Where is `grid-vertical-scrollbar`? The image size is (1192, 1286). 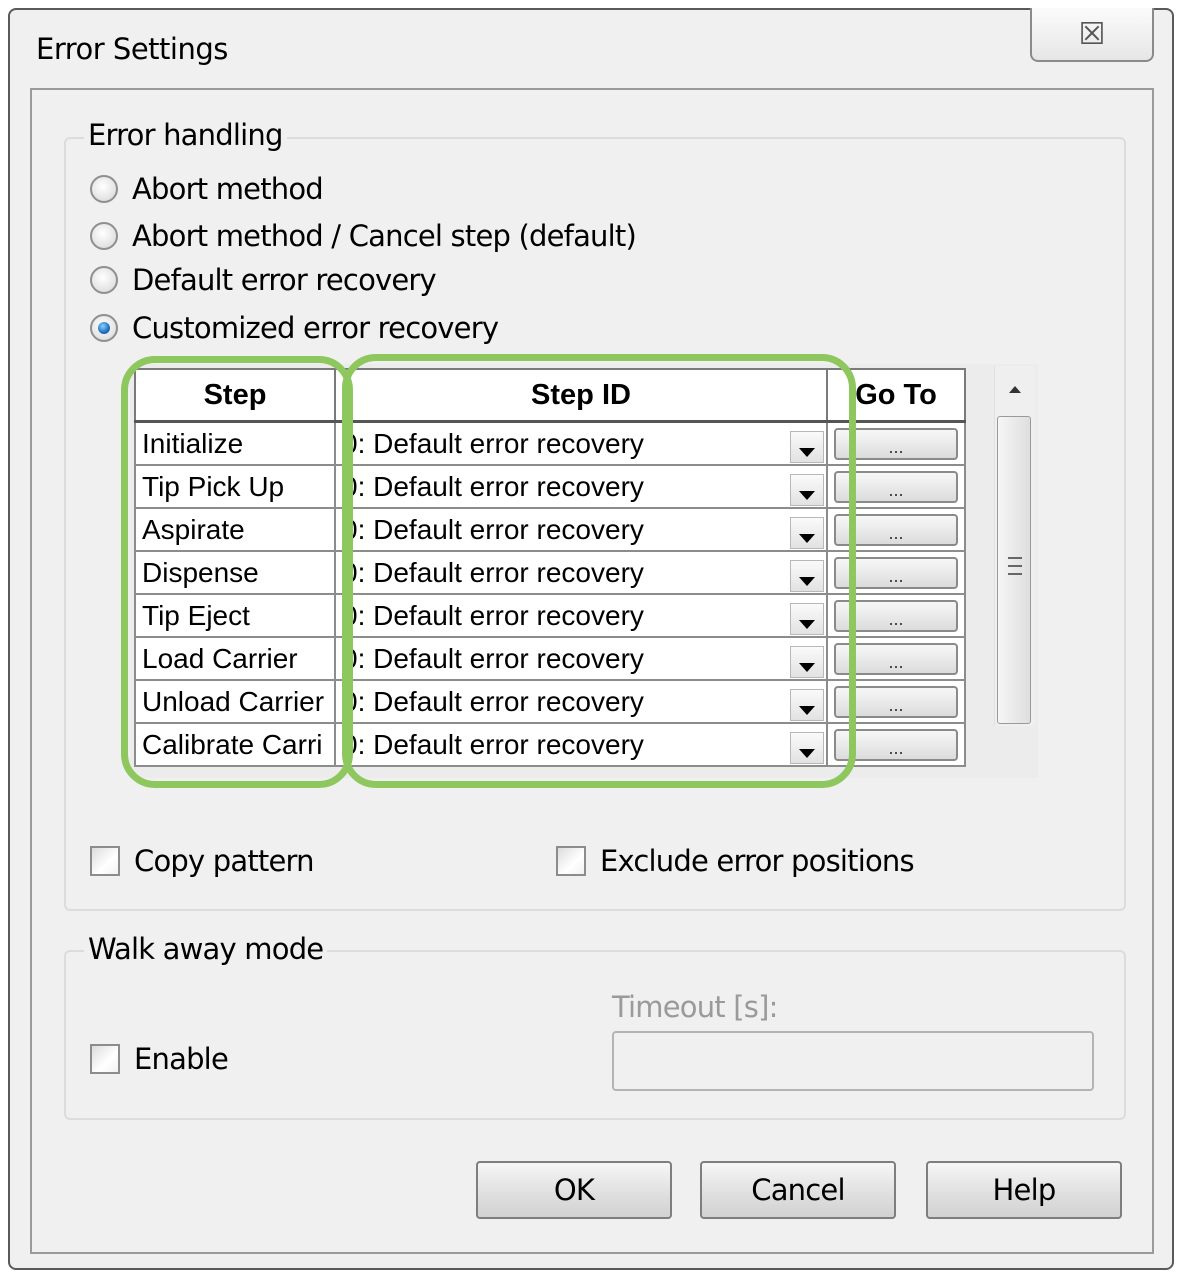
grid-vertical-scrollbar is located at coordinates (1014, 546).